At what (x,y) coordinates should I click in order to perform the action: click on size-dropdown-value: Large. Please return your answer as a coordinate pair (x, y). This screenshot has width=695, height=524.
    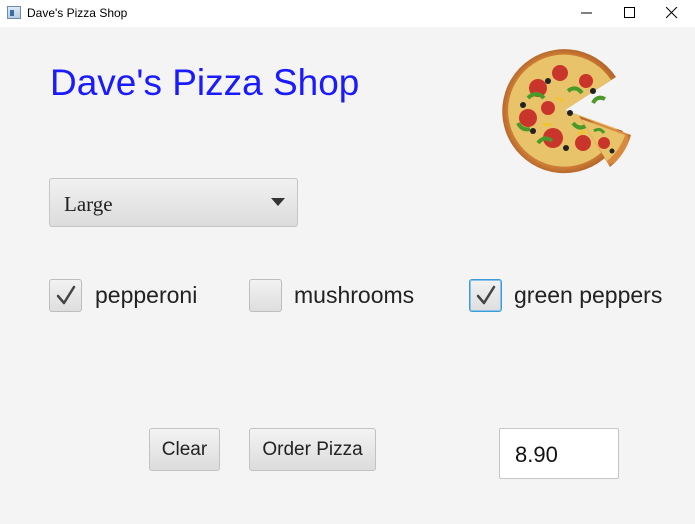
    Looking at the image, I should click on (88, 204).